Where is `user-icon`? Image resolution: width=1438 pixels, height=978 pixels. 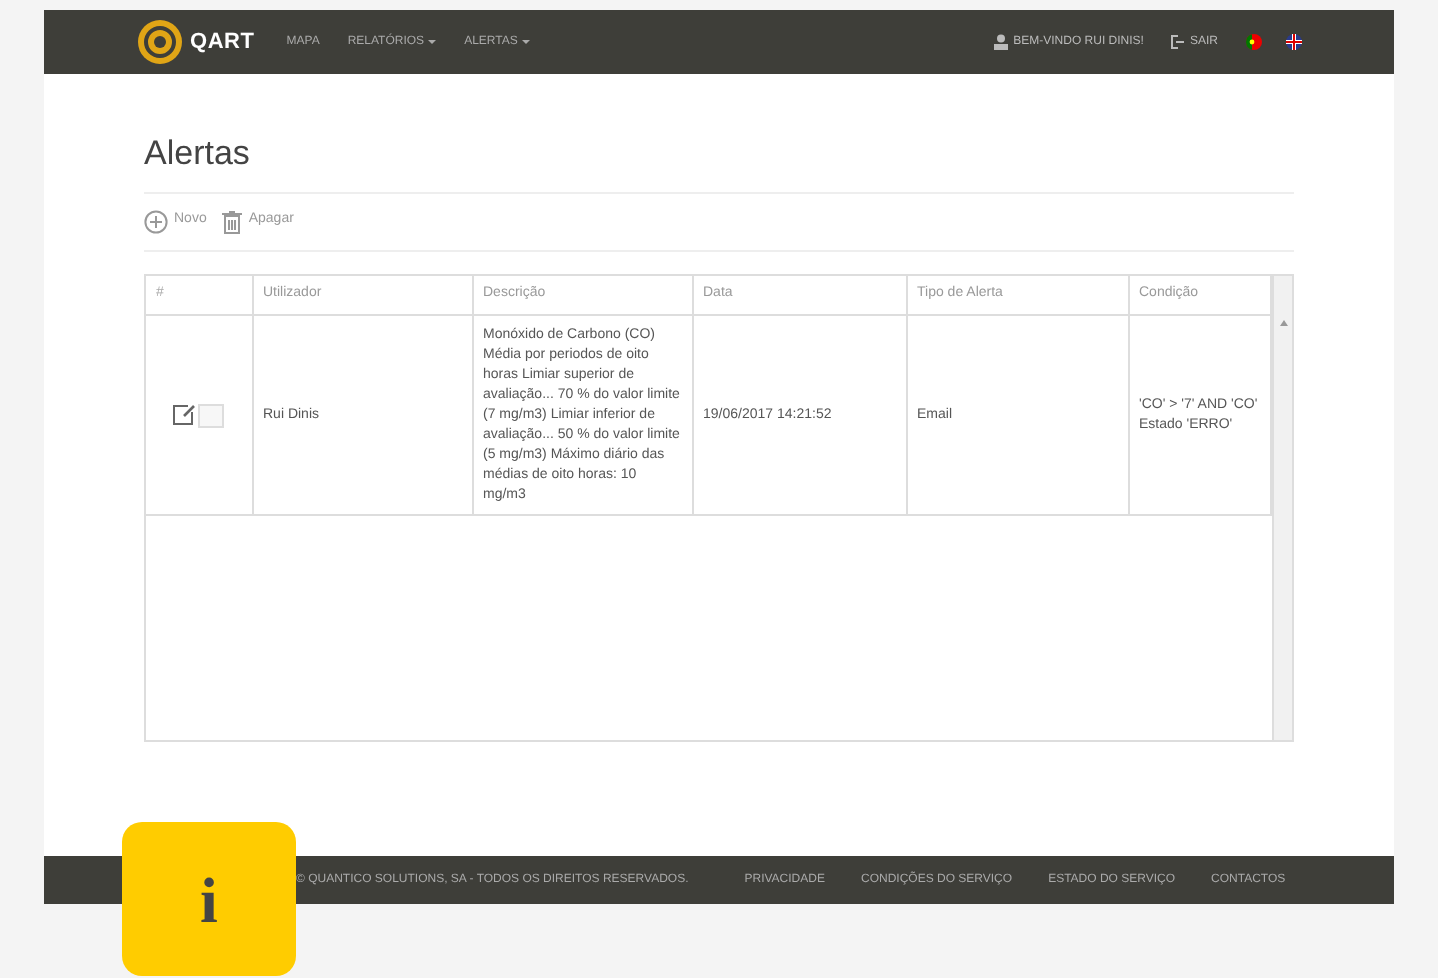 user-icon is located at coordinates (1000, 42).